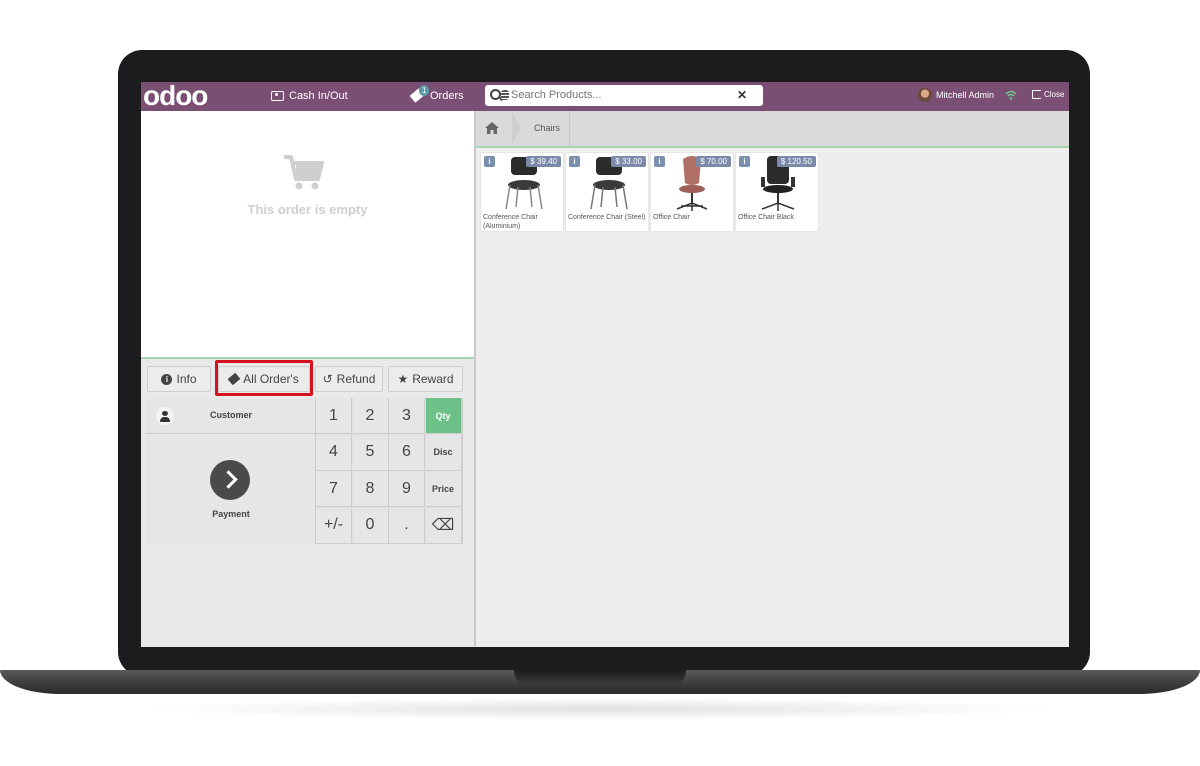 The height and width of the screenshot is (766, 1200). Describe the element at coordinates (569, 128) in the screenshot. I see `breadcrumb-divider` at that location.